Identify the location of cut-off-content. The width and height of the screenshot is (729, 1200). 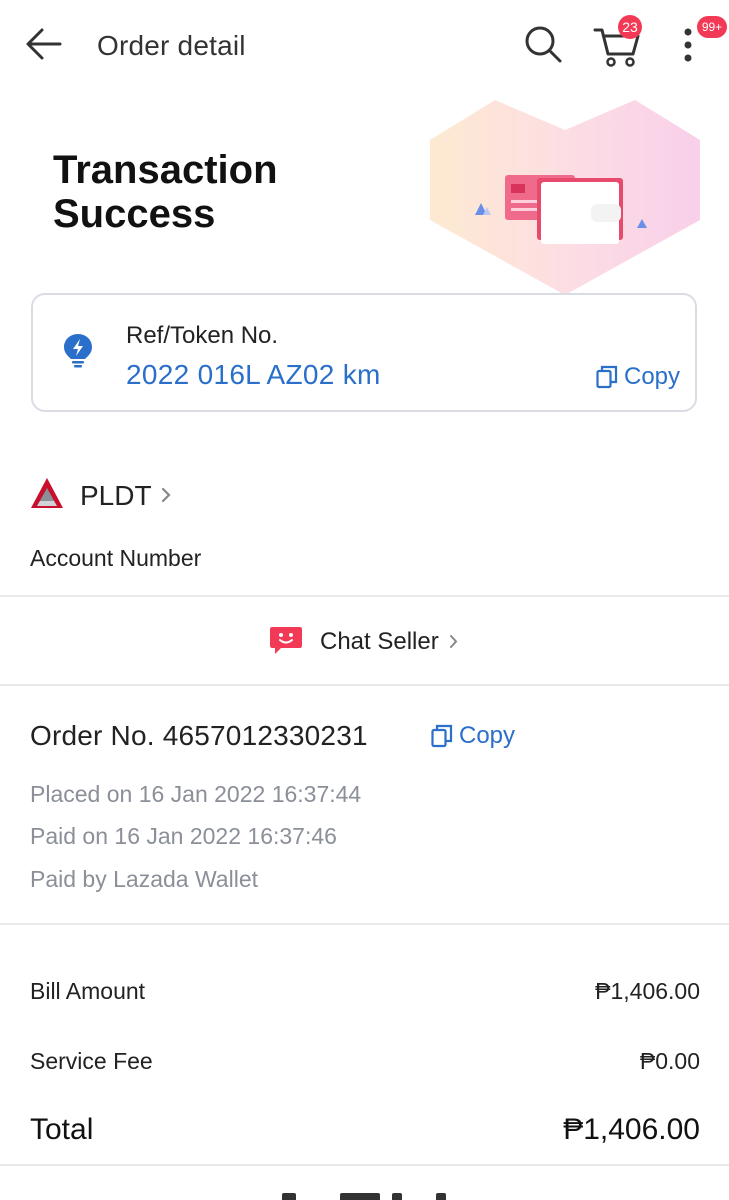
(364, 1195).